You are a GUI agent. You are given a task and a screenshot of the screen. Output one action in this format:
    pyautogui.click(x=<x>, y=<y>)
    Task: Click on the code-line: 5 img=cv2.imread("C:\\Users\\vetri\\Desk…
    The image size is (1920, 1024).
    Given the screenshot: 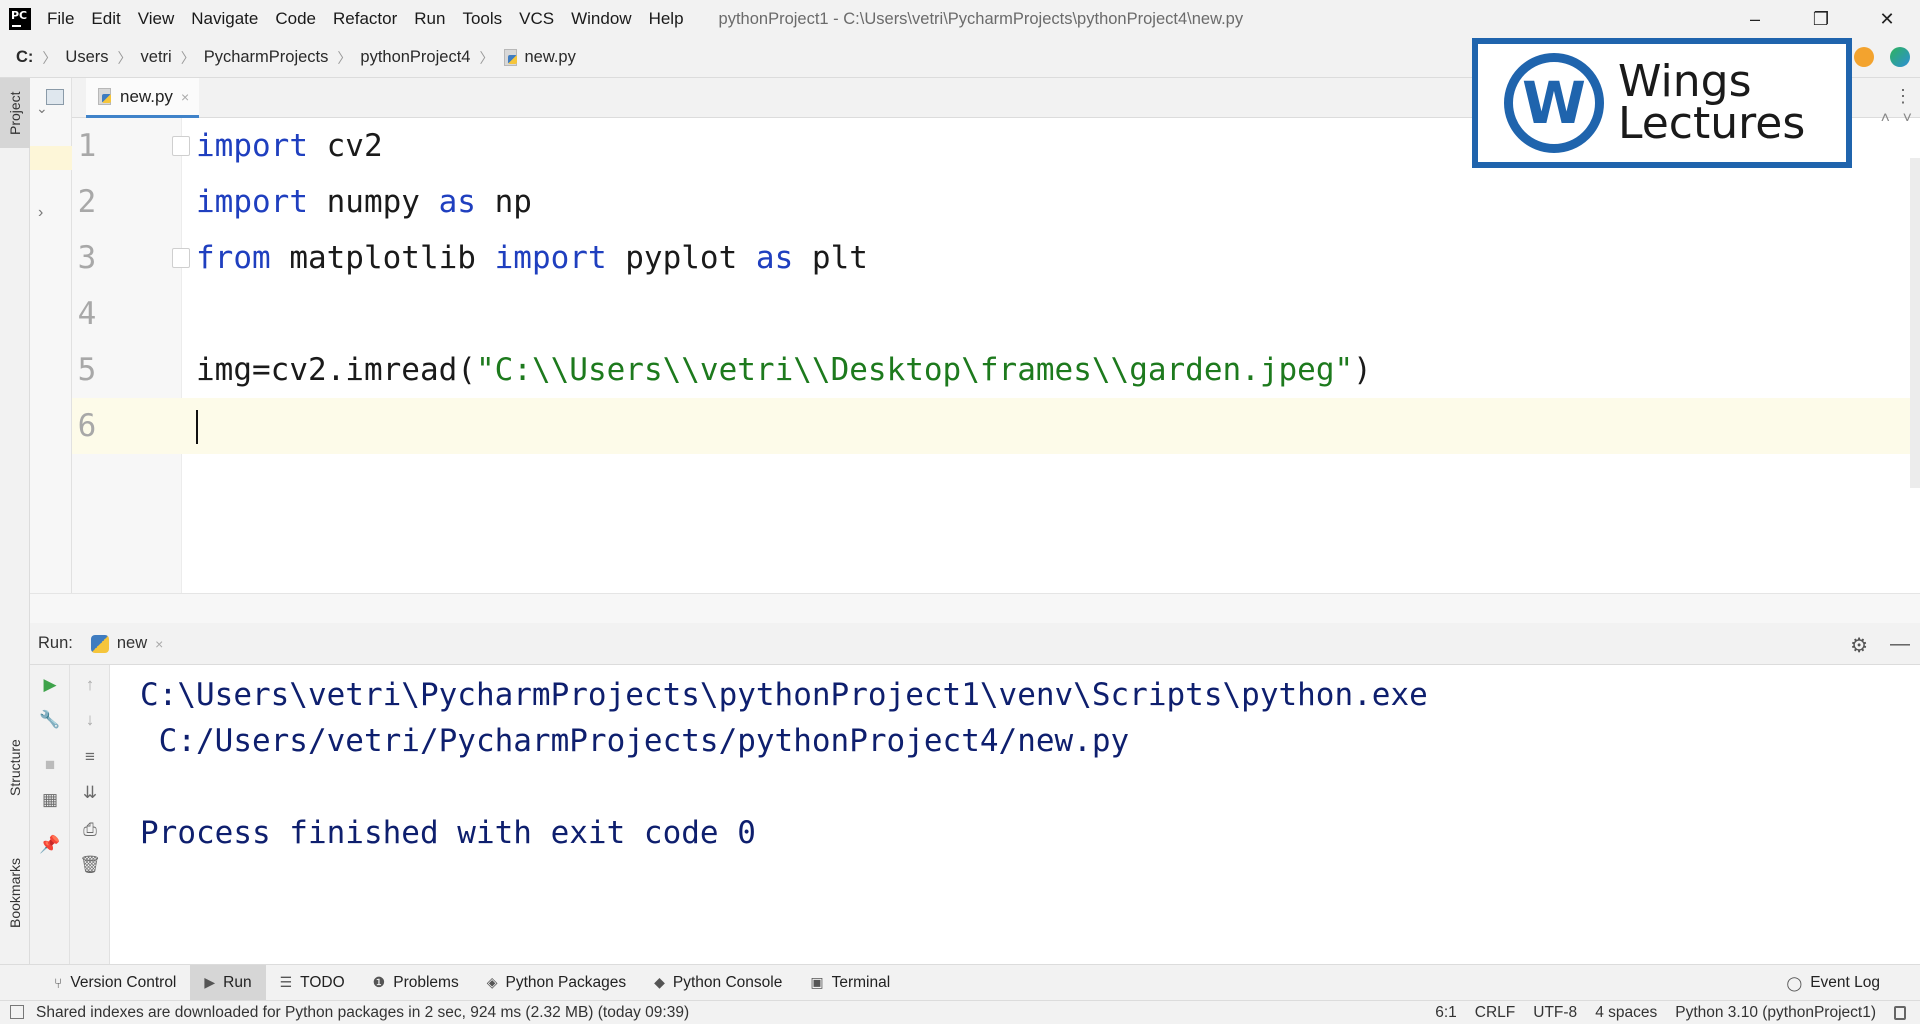 What is the action you would take?
    pyautogui.click(x=996, y=370)
    